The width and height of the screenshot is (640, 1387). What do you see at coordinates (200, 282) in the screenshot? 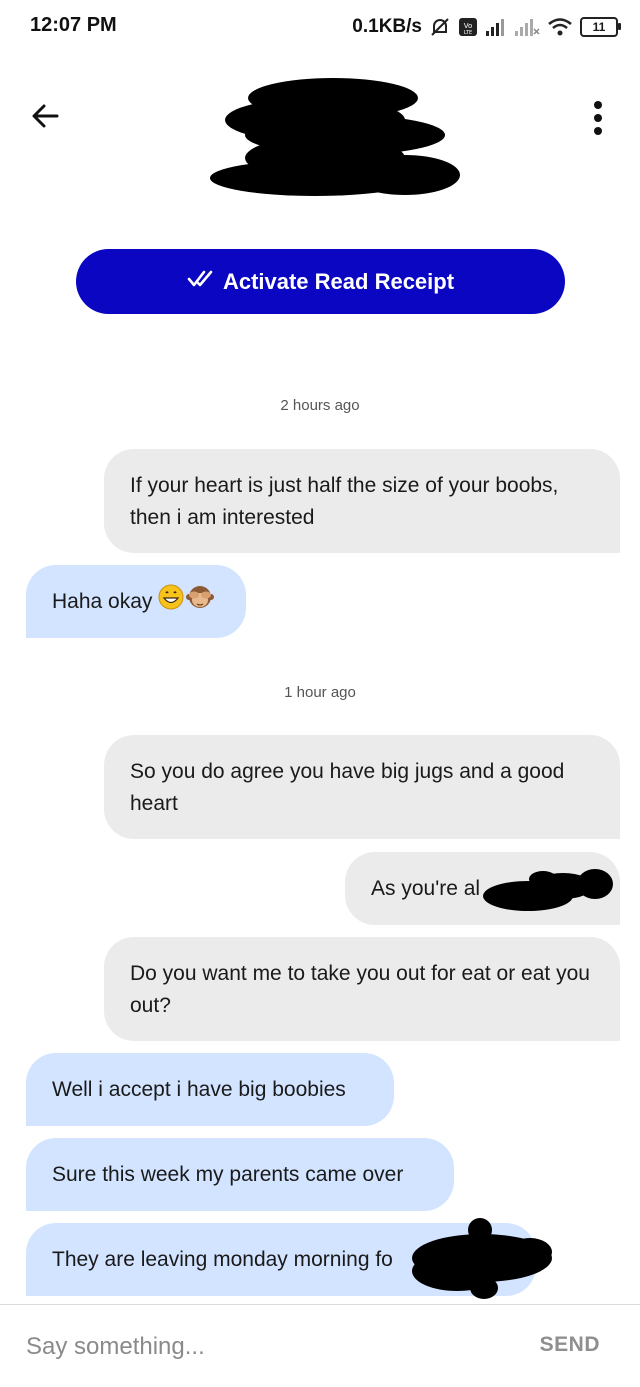
I see `double-check-icon` at bounding box center [200, 282].